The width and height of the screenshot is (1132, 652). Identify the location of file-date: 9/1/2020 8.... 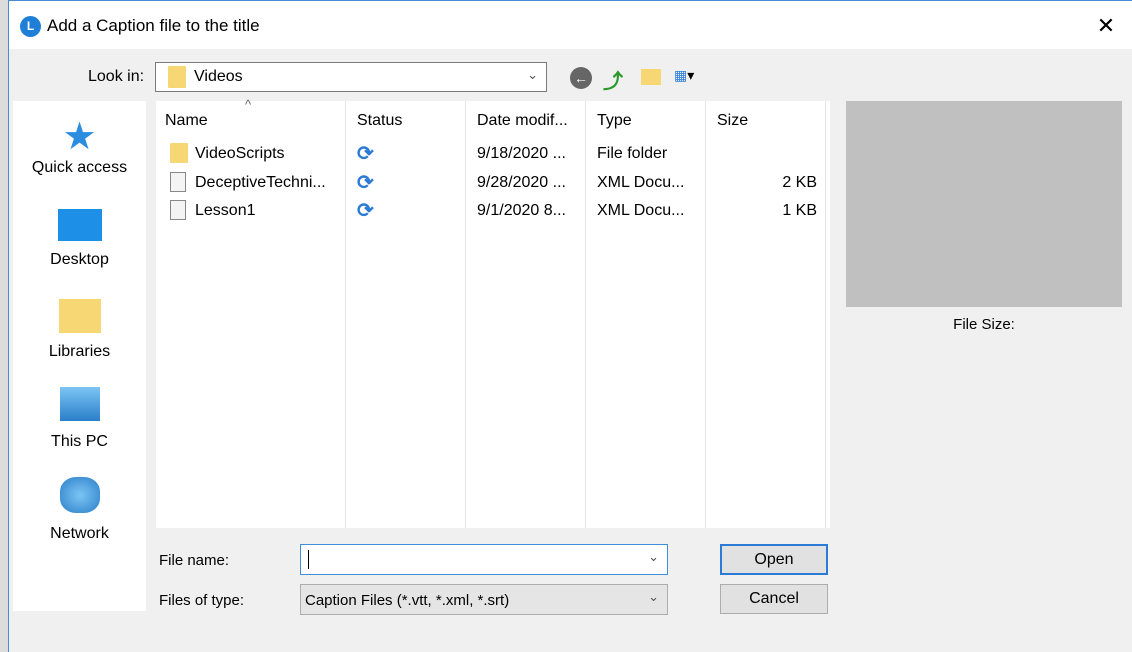
(521, 210).